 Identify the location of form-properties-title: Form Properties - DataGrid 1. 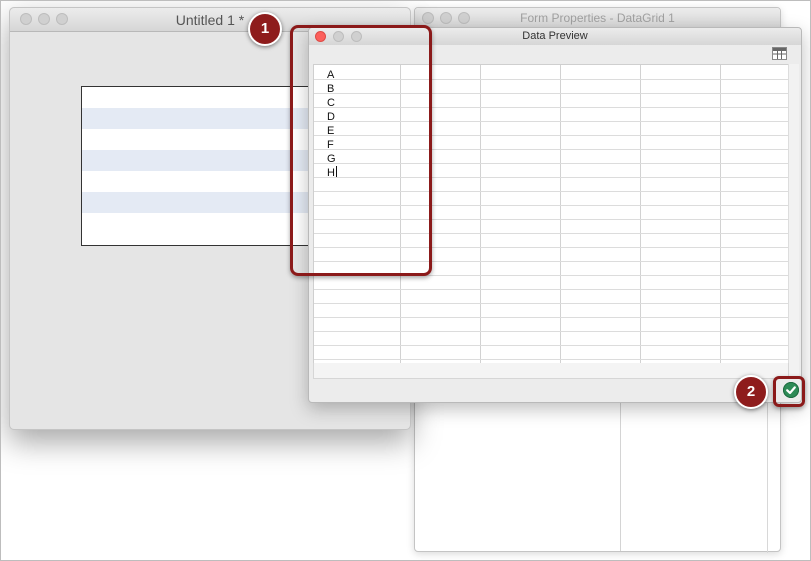
(597, 18).